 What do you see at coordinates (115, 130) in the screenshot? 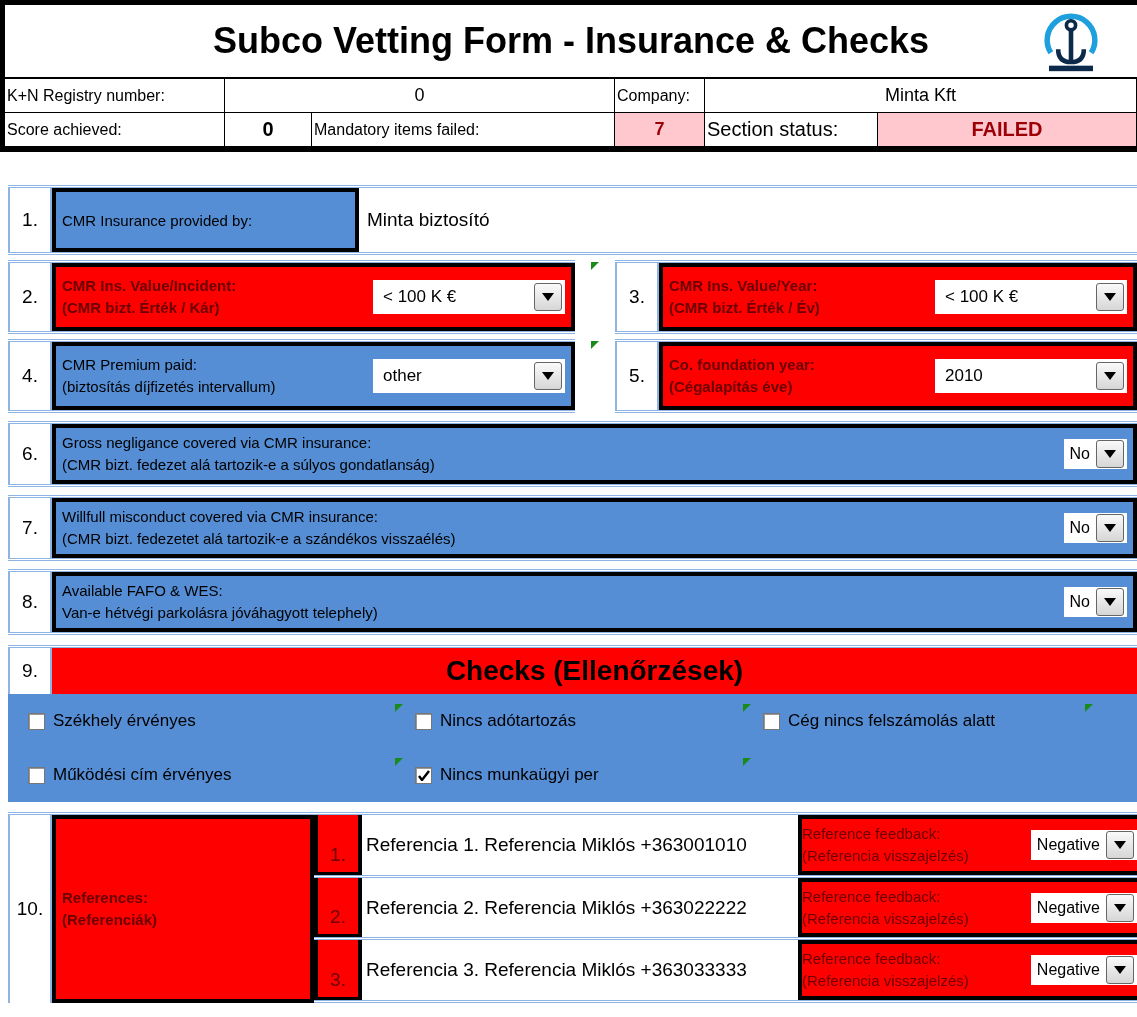
I see `field-label: Score achieved:` at bounding box center [115, 130].